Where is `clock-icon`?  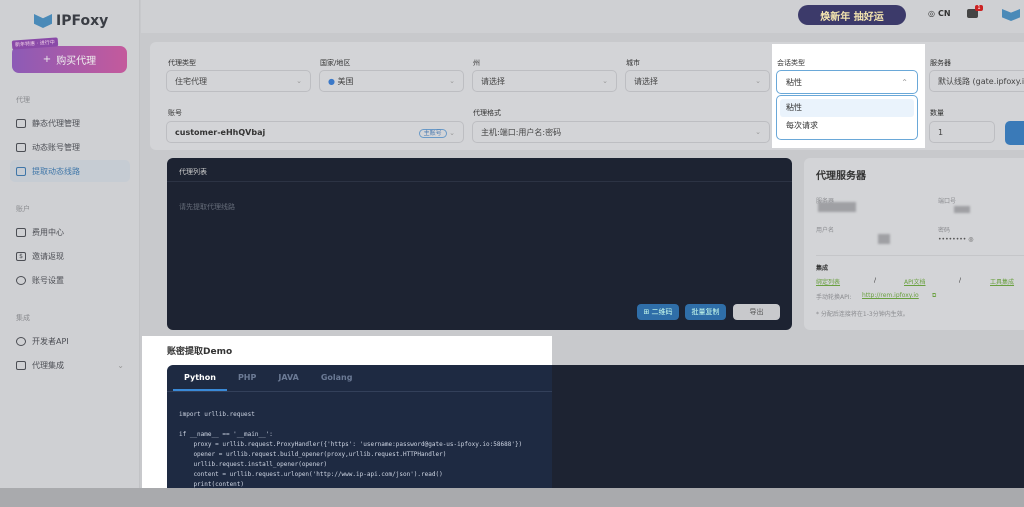
clock-icon is located at coordinates (21, 280).